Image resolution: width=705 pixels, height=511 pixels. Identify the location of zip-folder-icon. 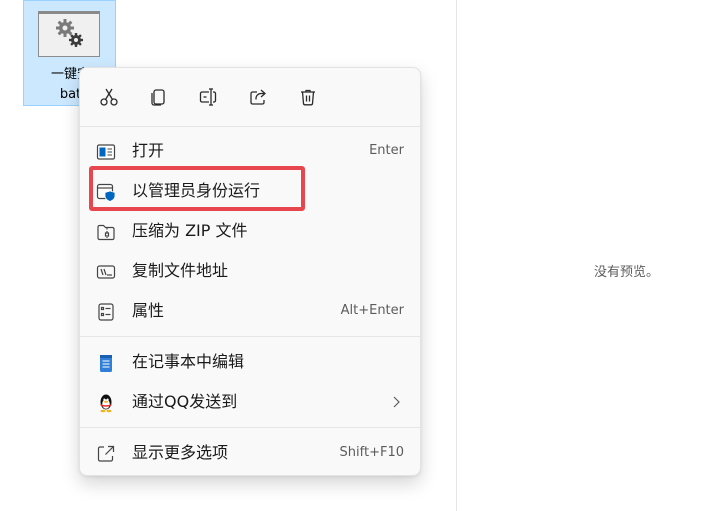
(106, 232).